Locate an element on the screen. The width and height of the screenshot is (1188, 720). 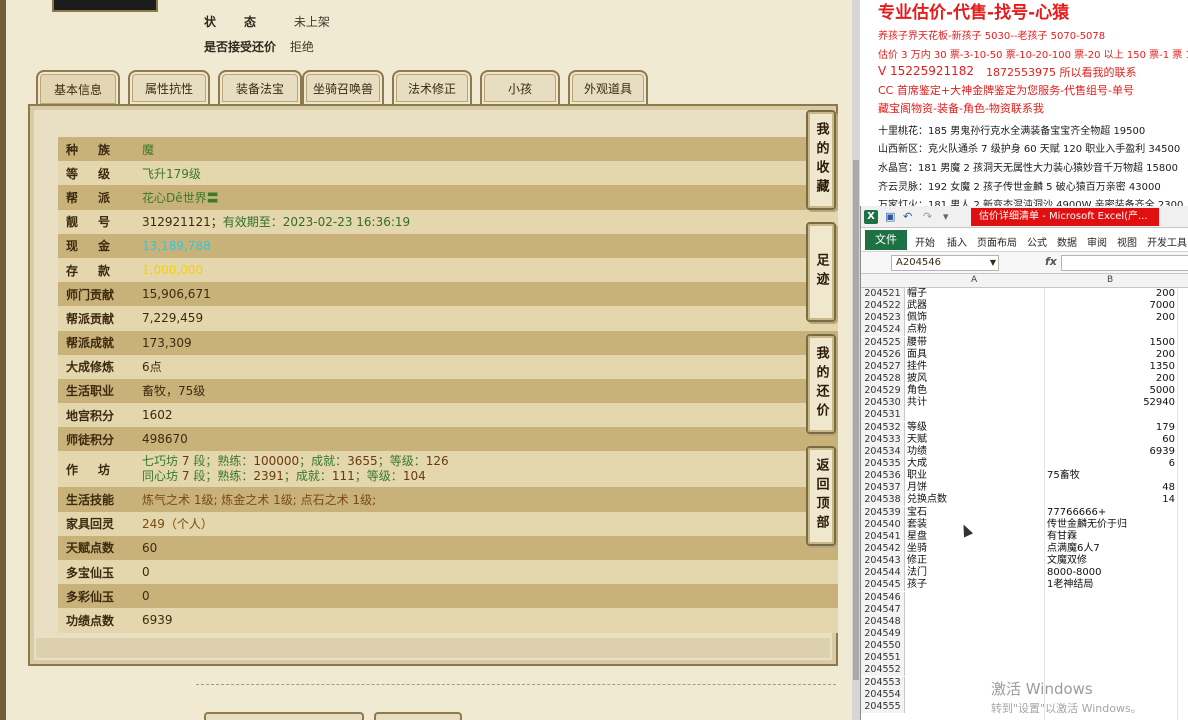
cell-a: 法门 is located at coordinates (975, 573).